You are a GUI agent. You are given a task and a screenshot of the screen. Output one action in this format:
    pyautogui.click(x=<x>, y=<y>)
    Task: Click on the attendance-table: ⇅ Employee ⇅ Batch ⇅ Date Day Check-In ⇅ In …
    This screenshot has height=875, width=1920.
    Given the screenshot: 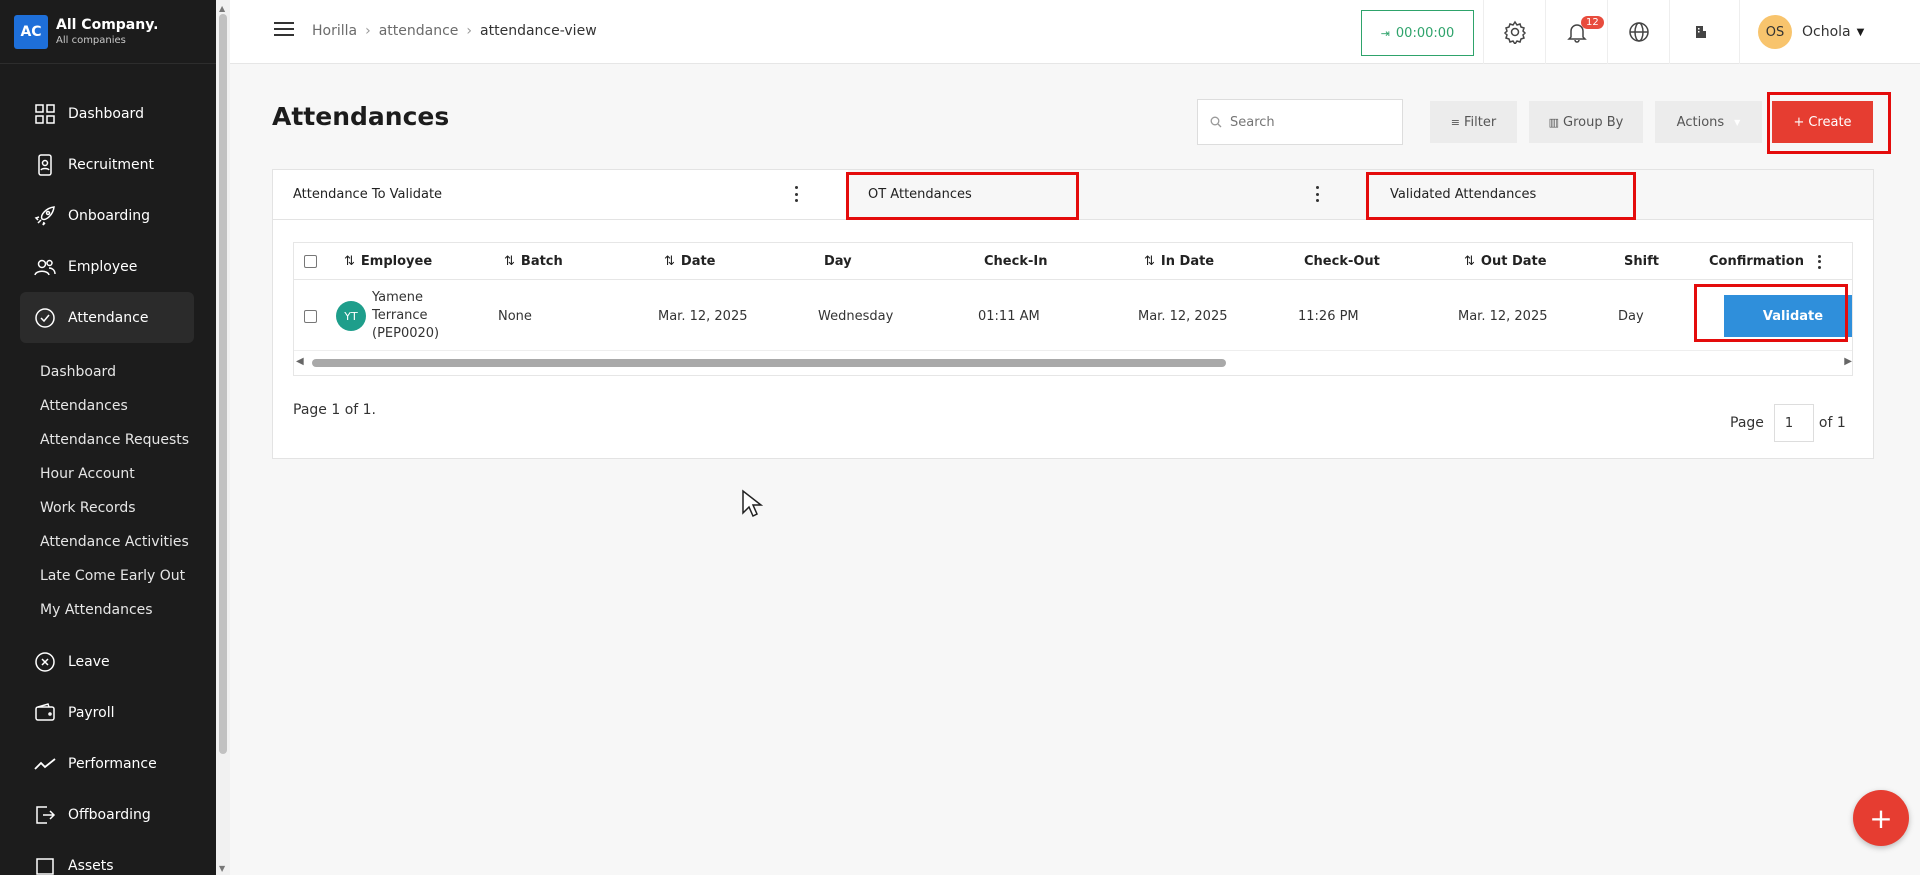 What is the action you would take?
    pyautogui.click(x=1073, y=309)
    